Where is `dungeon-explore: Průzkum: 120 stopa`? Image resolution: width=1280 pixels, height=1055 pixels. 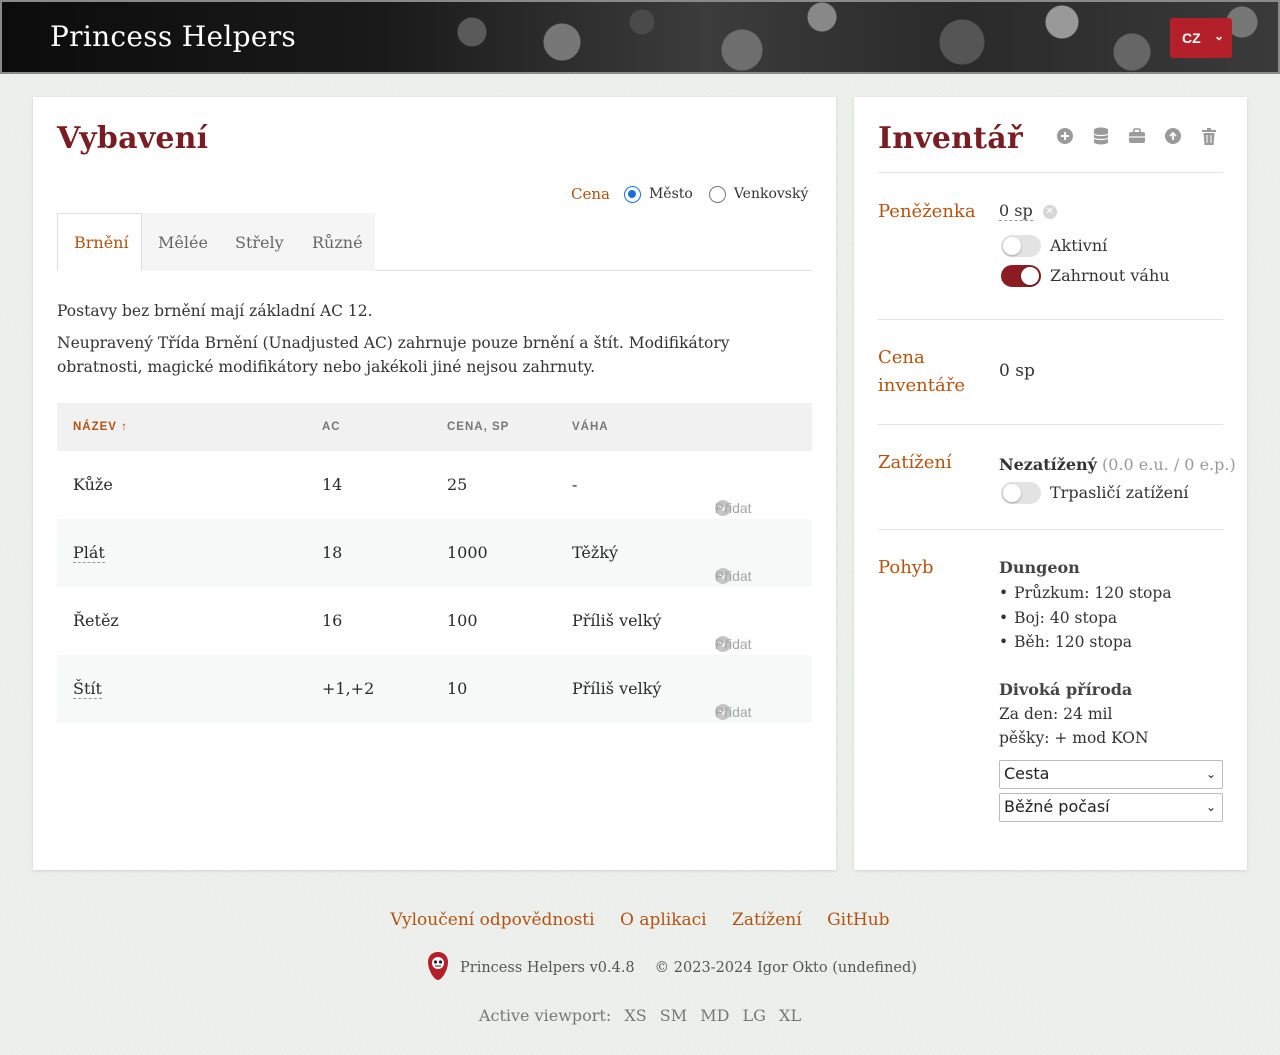 dungeon-explore: Průzkum: 120 stopa is located at coordinates (1085, 593).